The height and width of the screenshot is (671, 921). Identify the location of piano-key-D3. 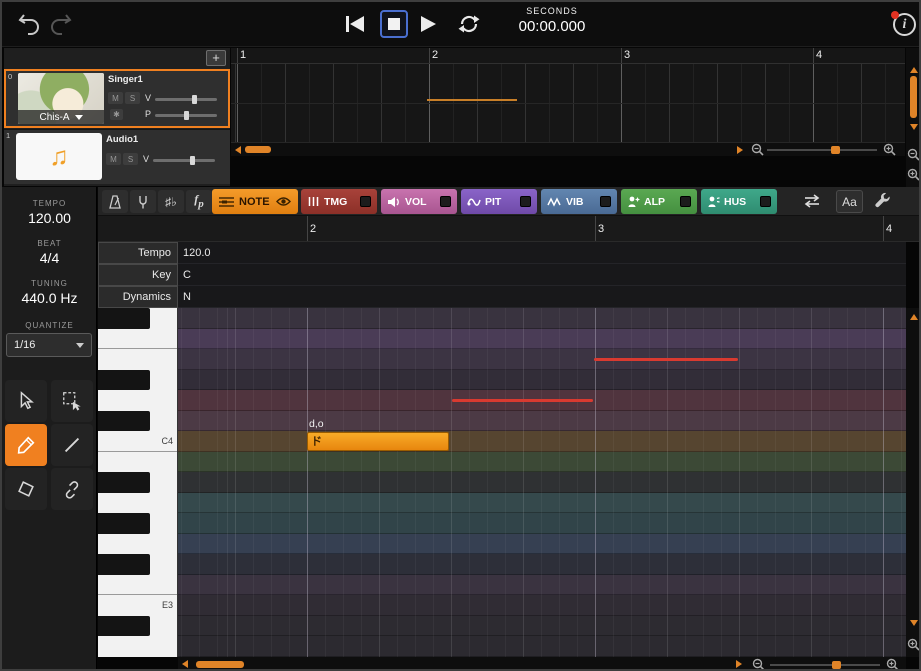
(137, 646).